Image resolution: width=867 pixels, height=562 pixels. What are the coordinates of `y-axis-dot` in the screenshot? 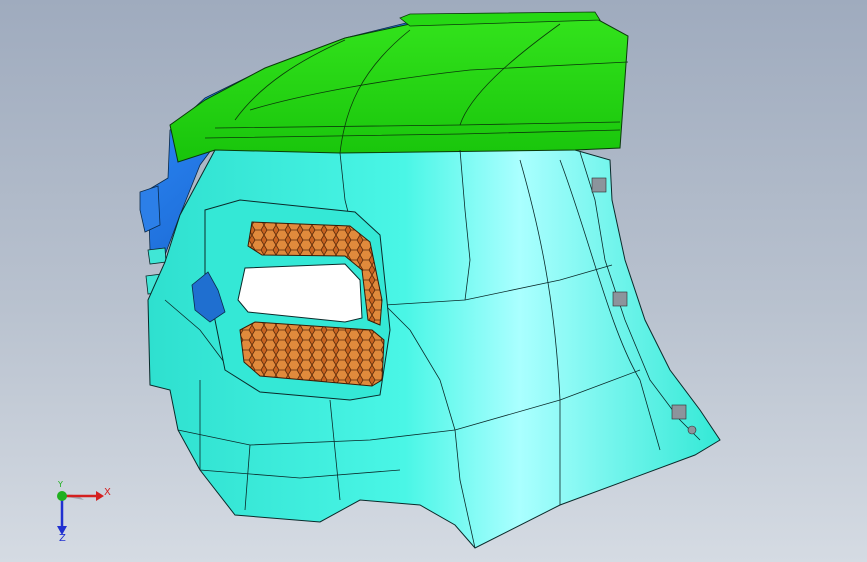 It's located at (62, 496).